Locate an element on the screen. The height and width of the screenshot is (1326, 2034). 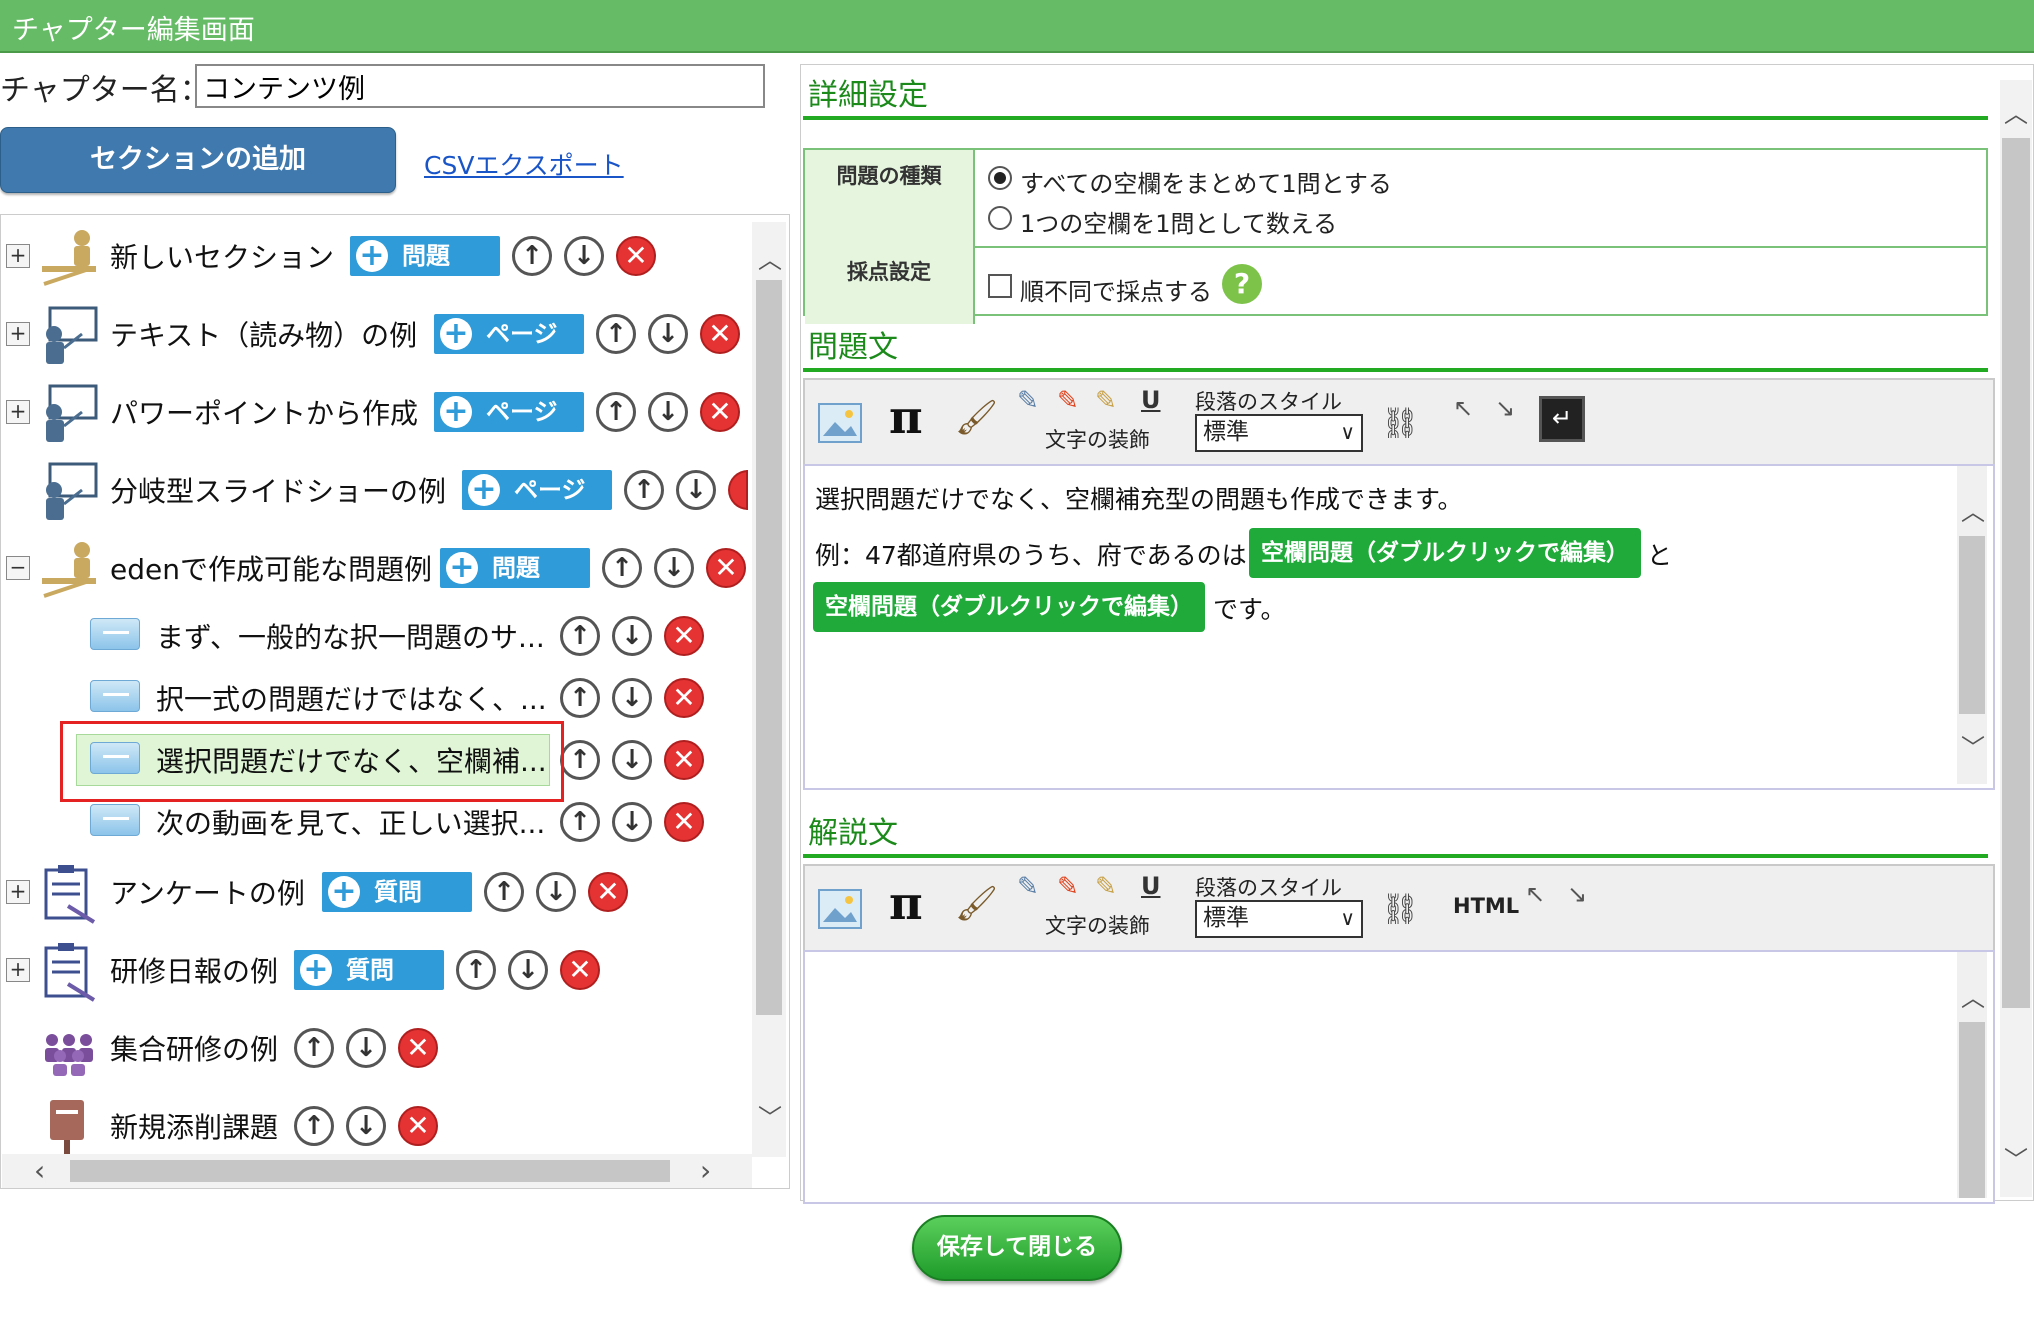
tree-item: − edenで作成可能な問題例 + 問題 ↑ ↓ ✕ is located at coordinates (375, 568).